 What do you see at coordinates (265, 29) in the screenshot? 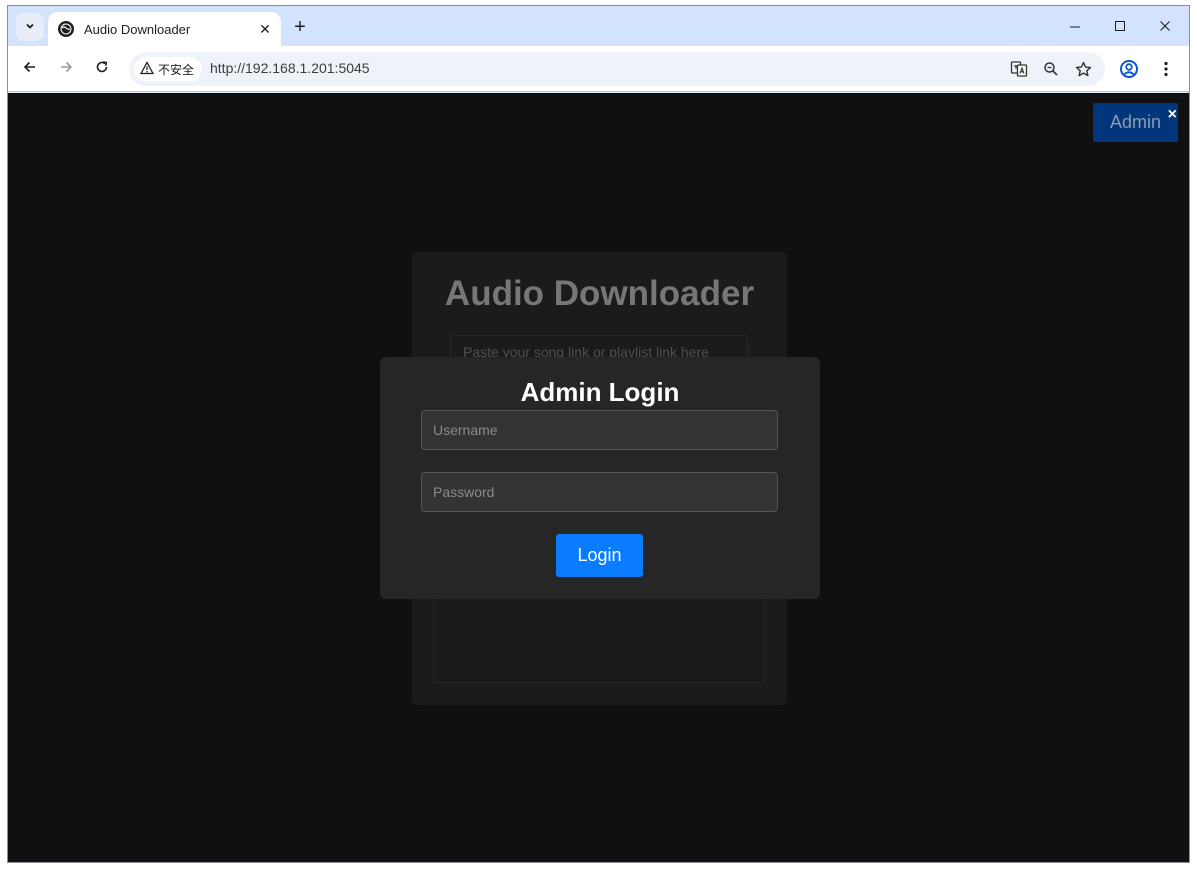
I see `tab-close-icon: ✕` at bounding box center [265, 29].